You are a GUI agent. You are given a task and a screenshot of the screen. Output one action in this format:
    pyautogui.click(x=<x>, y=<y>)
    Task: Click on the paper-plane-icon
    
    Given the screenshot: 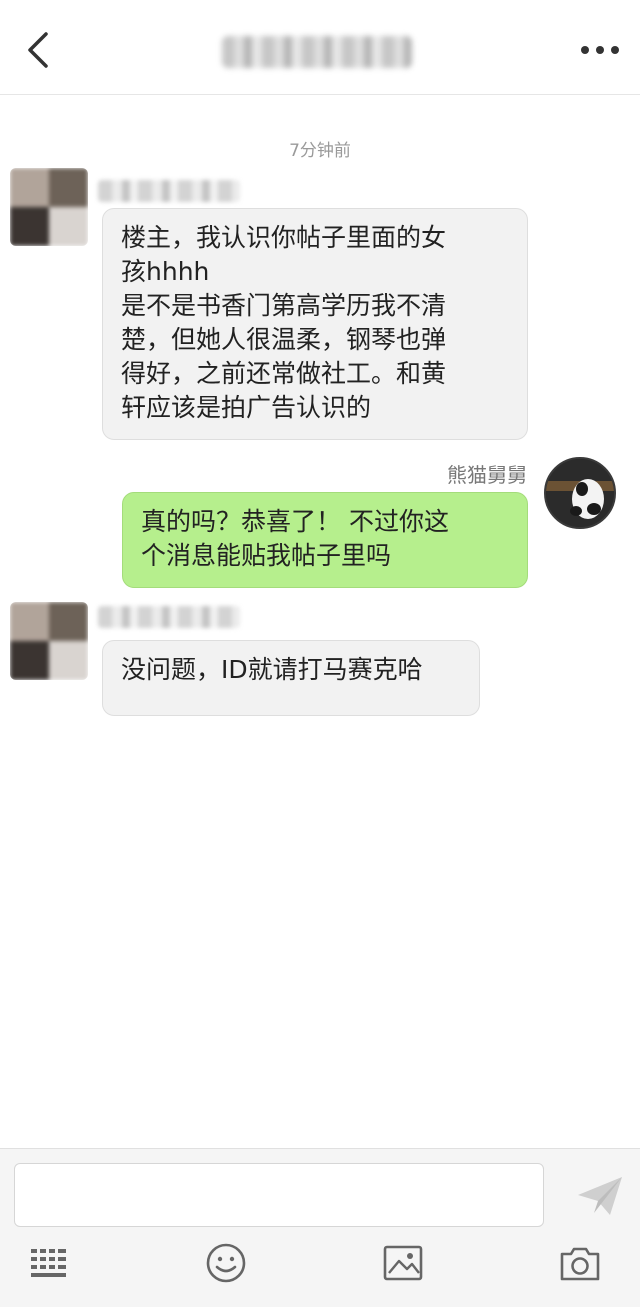 What is the action you would take?
    pyautogui.click(x=600, y=1196)
    